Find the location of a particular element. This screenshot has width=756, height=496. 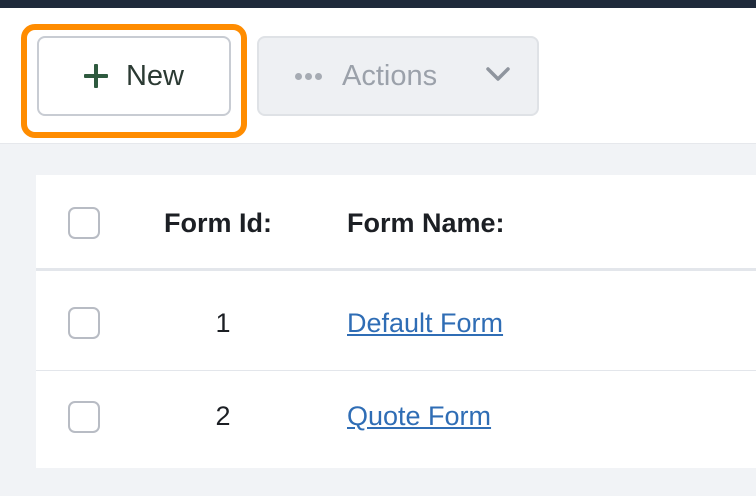

actions-dropdown-button: Actions is located at coordinates (398, 76).